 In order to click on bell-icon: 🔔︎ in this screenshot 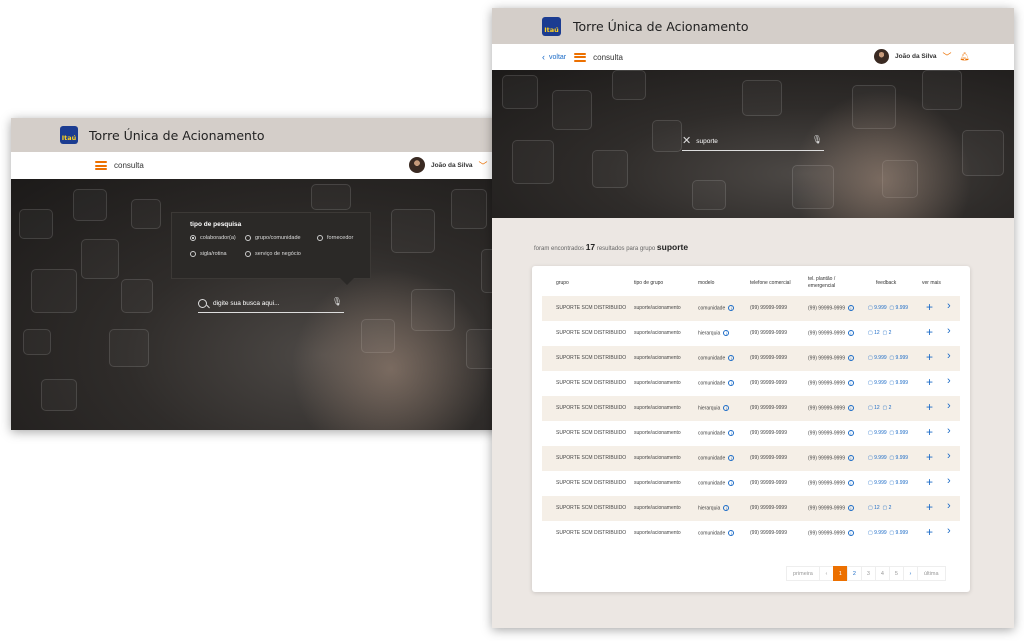, I will do `click(965, 56)`.